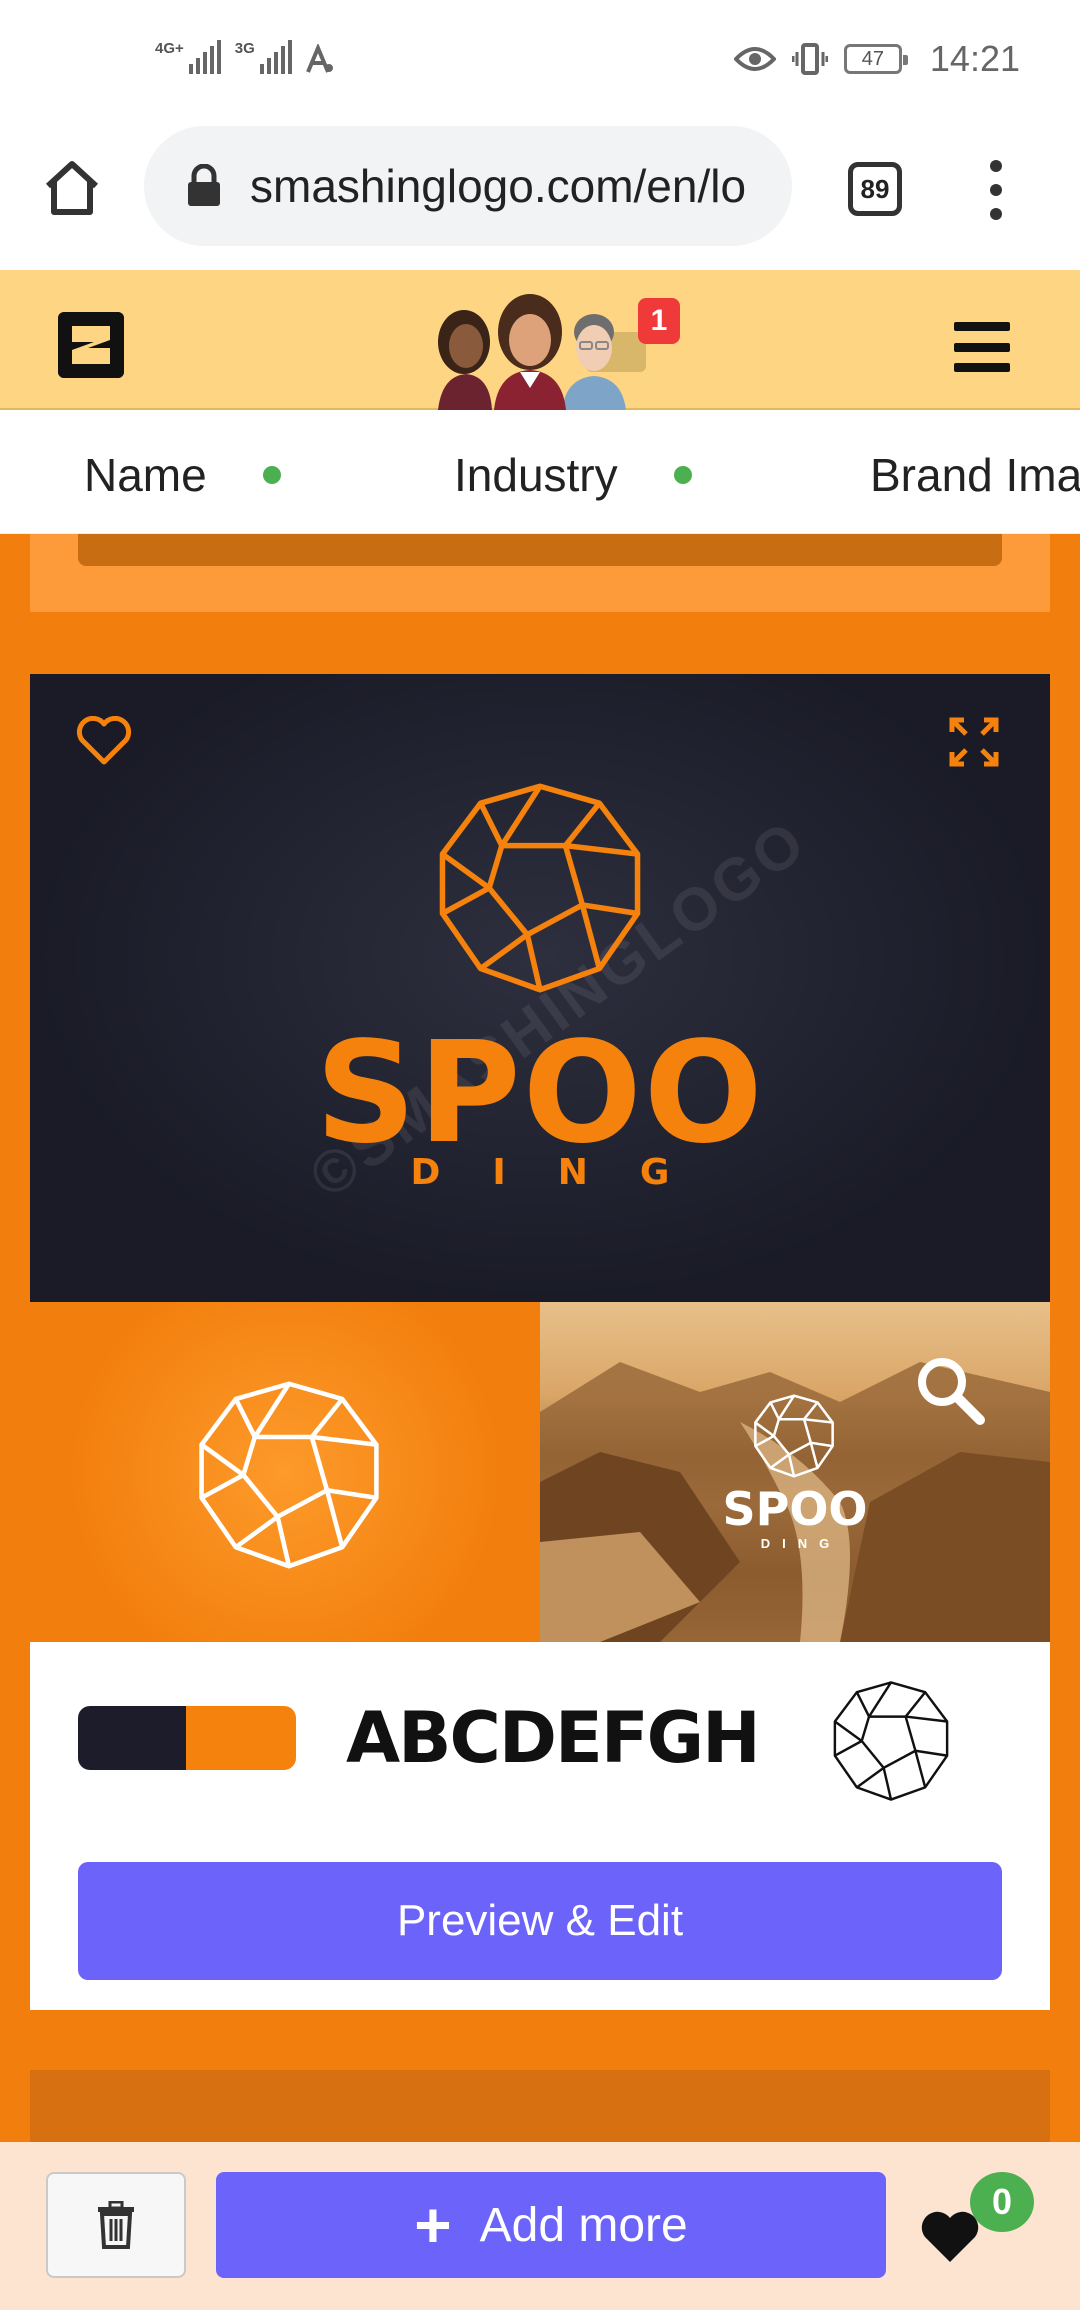  I want to click on tab-brand-image: Brand Ima, so click(975, 475).